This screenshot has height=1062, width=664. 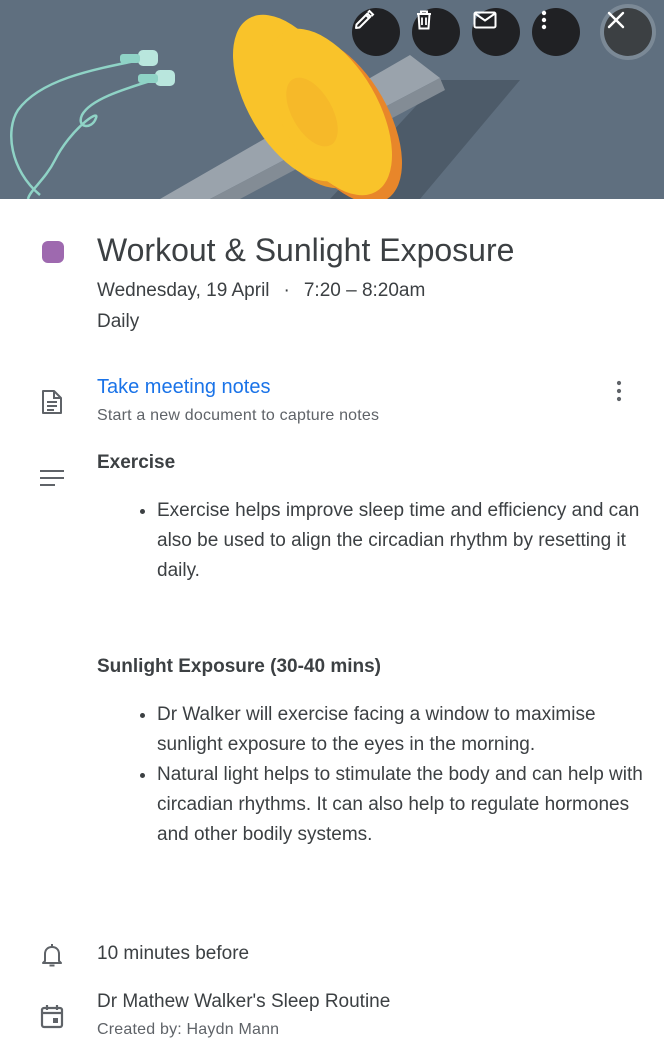 I want to click on description-heading-exercise: Exercise, so click(x=136, y=462).